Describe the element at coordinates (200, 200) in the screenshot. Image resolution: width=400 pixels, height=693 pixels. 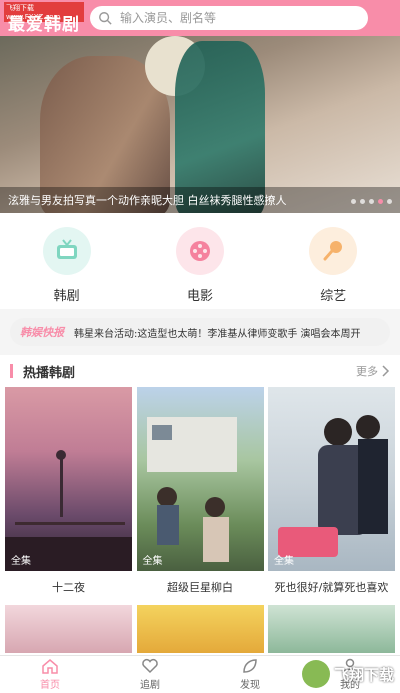
I see `banner-caption: 泫雅与男友拍写真一个动作亲昵大胆 白丝袜秀腿性感撩人` at that location.